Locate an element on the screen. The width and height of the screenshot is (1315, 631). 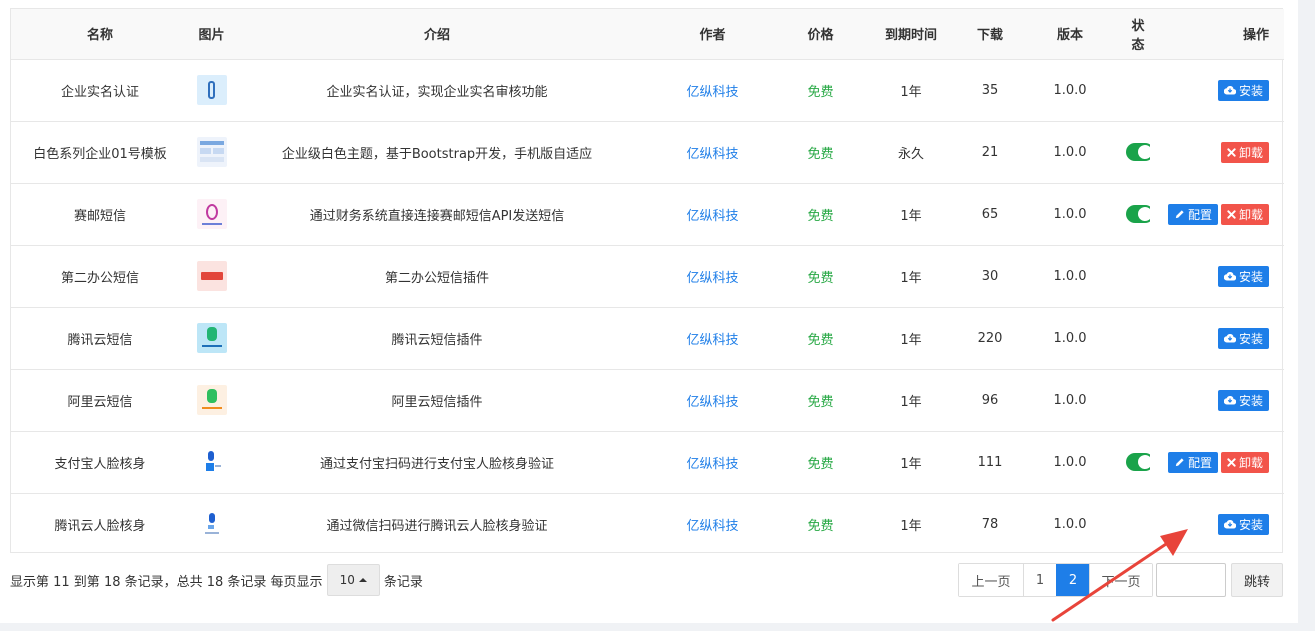
plugin-downloads: 65 is located at coordinates (990, 214).